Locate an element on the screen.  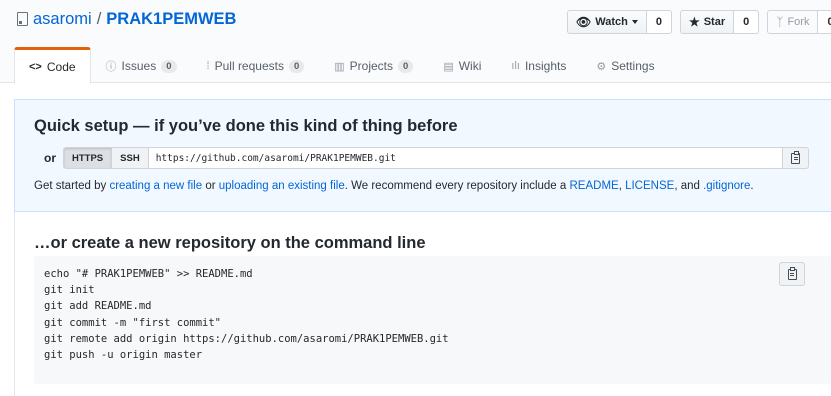
create-new-file-link: creating a new file is located at coordinates (155, 186).